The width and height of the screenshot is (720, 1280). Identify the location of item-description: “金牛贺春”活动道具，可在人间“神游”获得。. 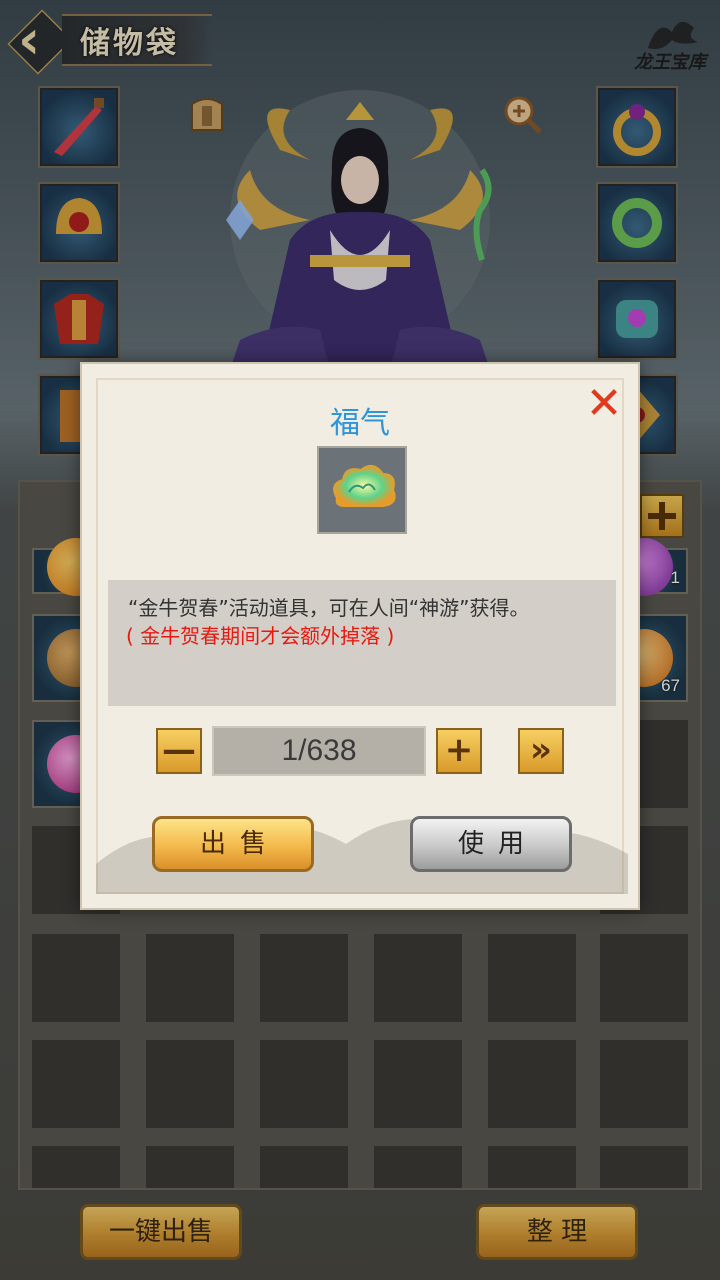
(329, 608).